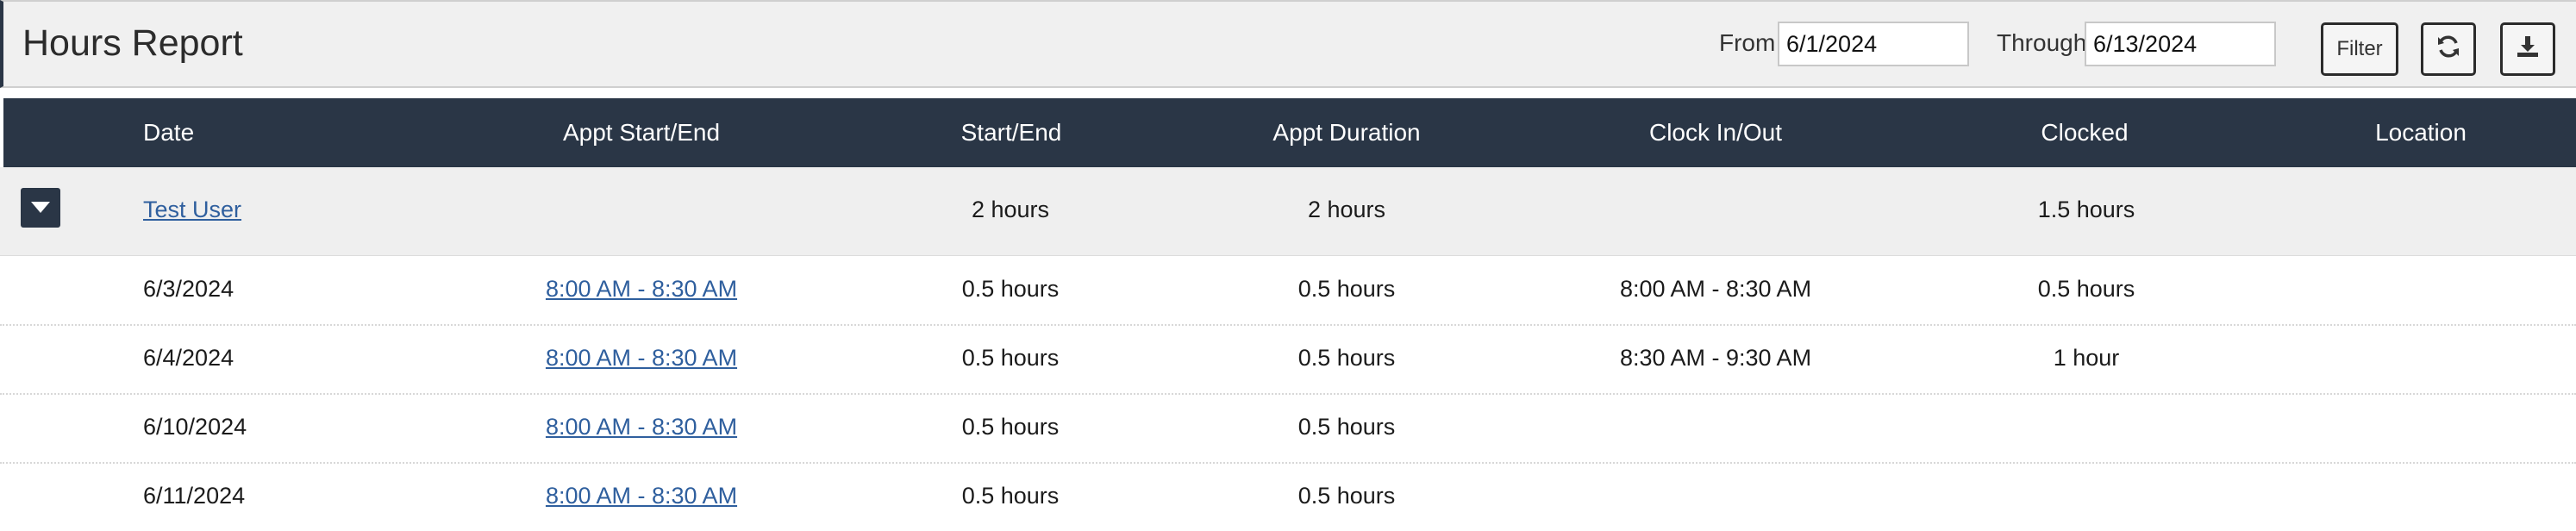  What do you see at coordinates (1873, 44) in the screenshot?
I see `from-date-input` at bounding box center [1873, 44].